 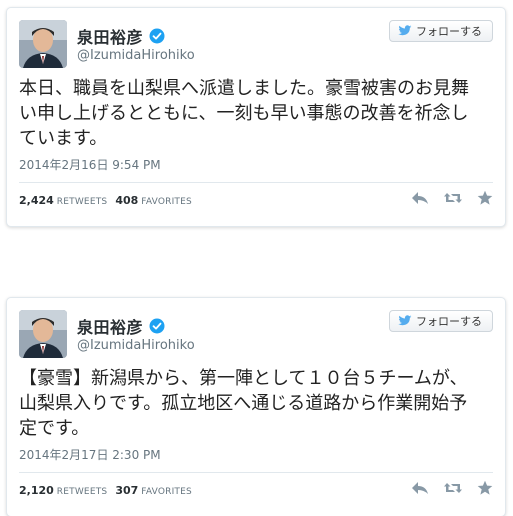 What do you see at coordinates (127, 200) in the screenshot?
I see `favorite-count: 408` at bounding box center [127, 200].